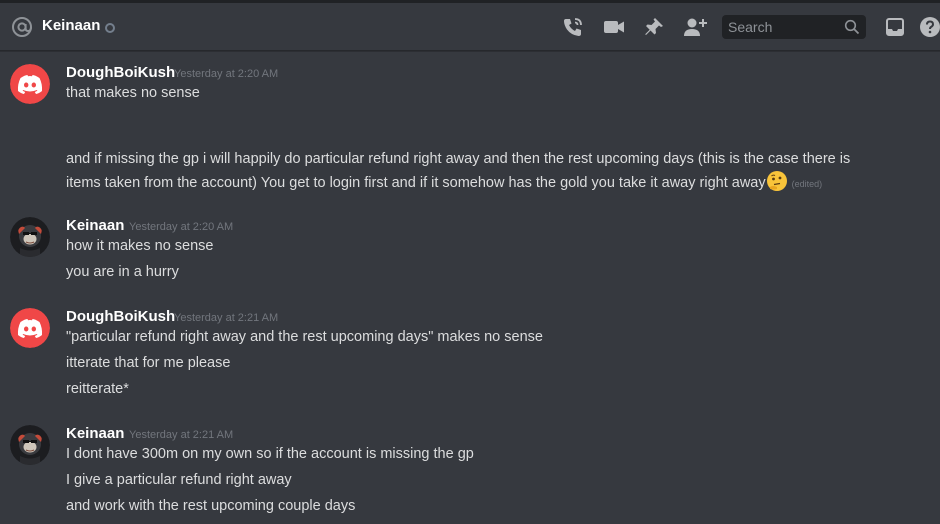  What do you see at coordinates (133, 93) in the screenshot?
I see `message-text: that makes no sense` at bounding box center [133, 93].